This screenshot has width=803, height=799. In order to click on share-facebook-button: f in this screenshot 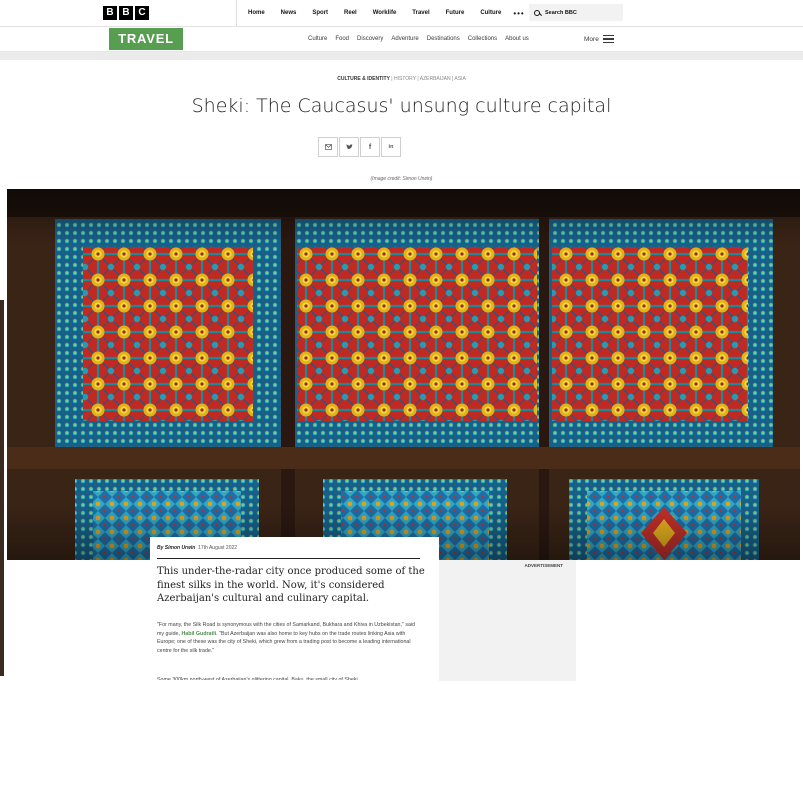, I will do `click(370, 147)`.